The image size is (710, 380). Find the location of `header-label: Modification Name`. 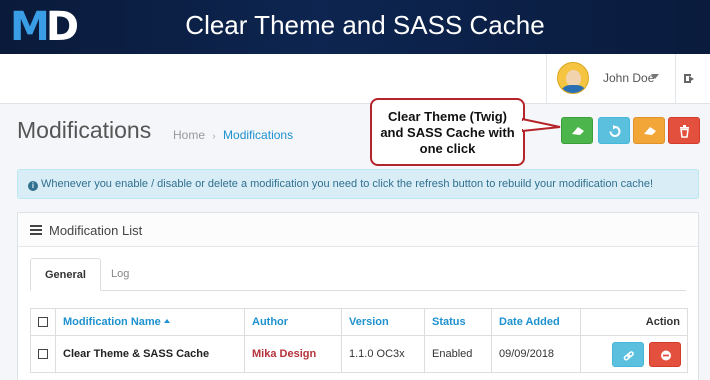

header-label: Modification Name is located at coordinates (112, 322).